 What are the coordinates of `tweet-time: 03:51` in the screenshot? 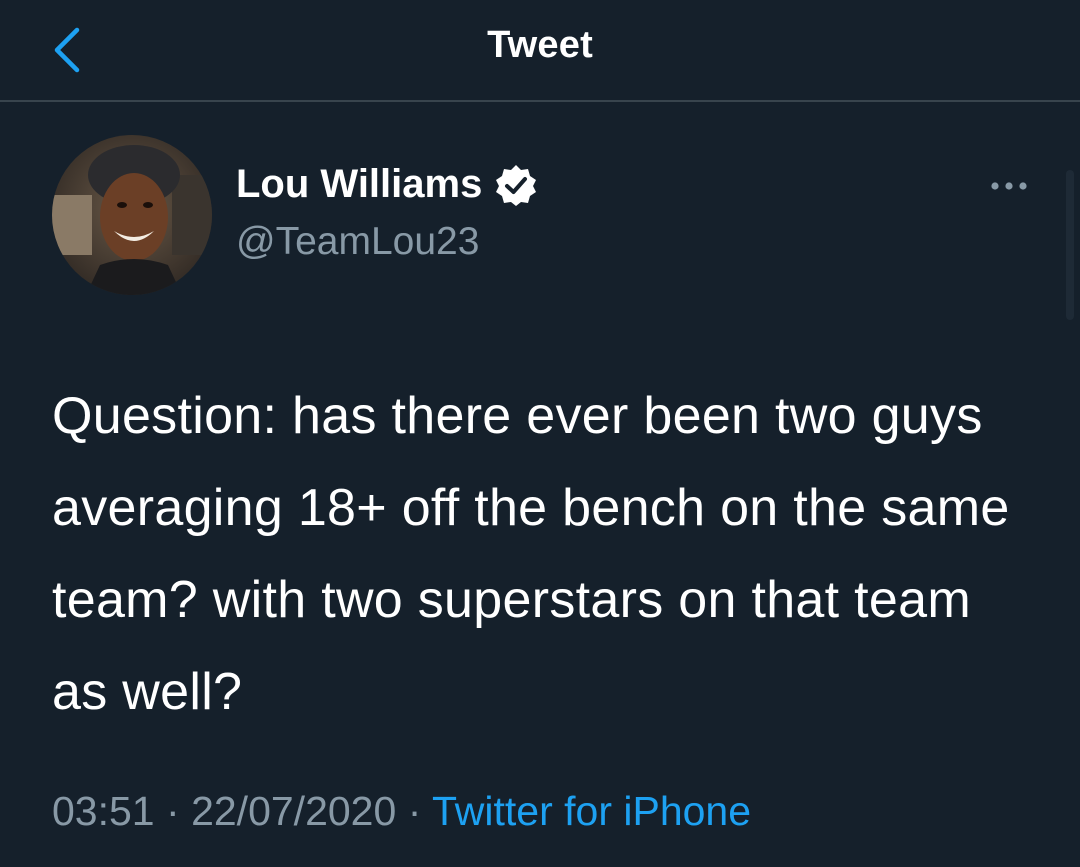 It's located at (103, 811).